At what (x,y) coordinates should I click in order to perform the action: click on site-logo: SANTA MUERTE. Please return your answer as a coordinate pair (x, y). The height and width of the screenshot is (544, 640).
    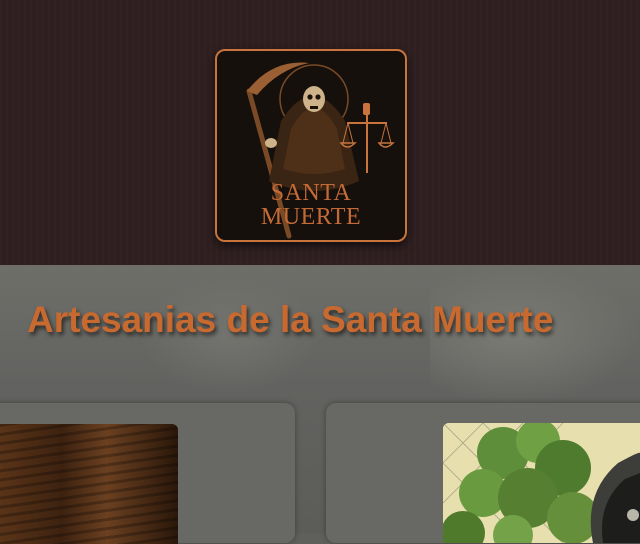
    Looking at the image, I should click on (311, 145).